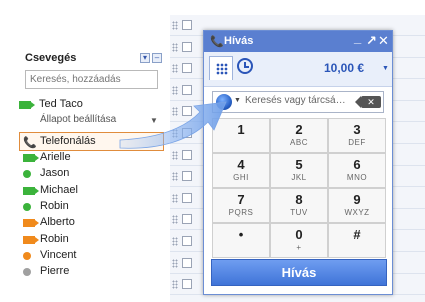  Describe the element at coordinates (344, 68) in the screenshot. I see `credit-balance: 10,00 €` at that location.